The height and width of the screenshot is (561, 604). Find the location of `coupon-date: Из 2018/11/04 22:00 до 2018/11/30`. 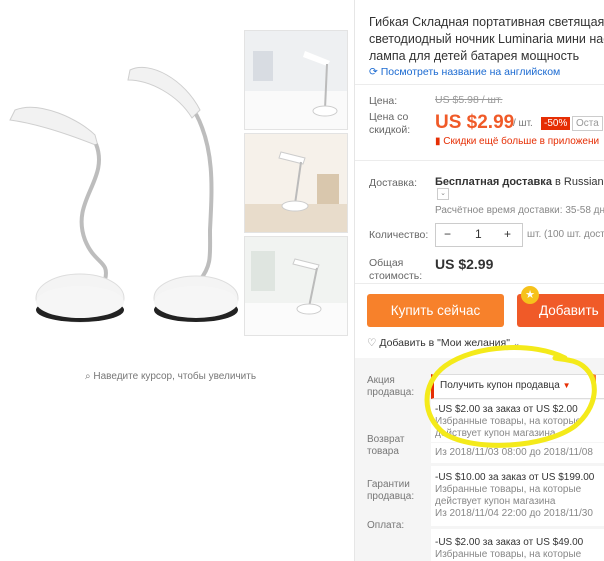

coupon-date: Из 2018/11/04 22:00 до 2018/11/30 is located at coordinates (514, 513).